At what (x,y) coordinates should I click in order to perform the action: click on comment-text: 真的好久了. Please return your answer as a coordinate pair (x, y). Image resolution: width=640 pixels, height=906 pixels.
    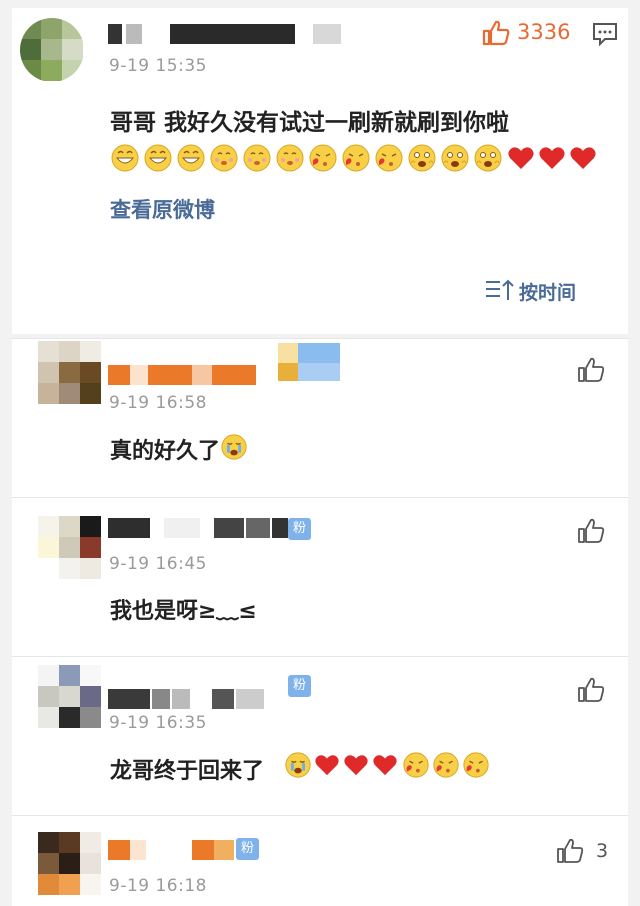
    Looking at the image, I should click on (165, 451).